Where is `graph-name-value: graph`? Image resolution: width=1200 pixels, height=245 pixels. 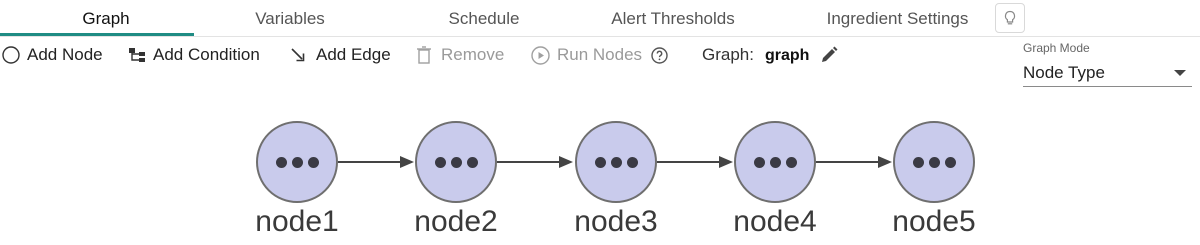
graph-name-value: graph is located at coordinates (787, 55).